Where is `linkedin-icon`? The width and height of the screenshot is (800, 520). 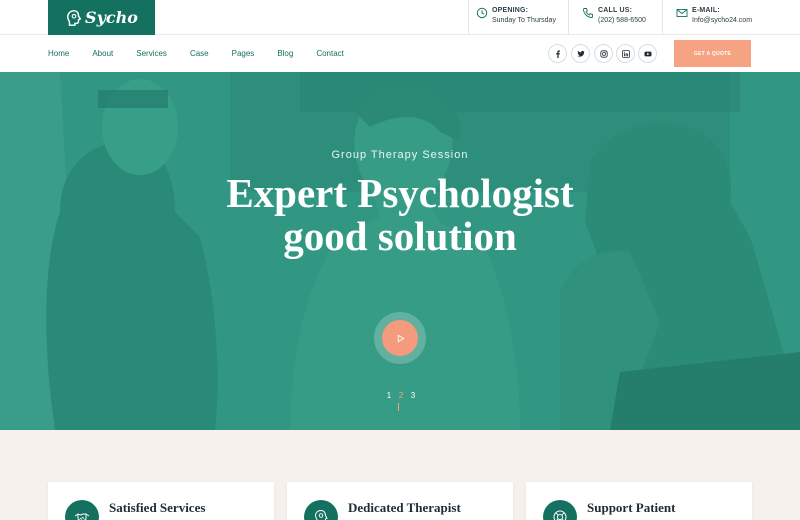 linkedin-icon is located at coordinates (625, 53).